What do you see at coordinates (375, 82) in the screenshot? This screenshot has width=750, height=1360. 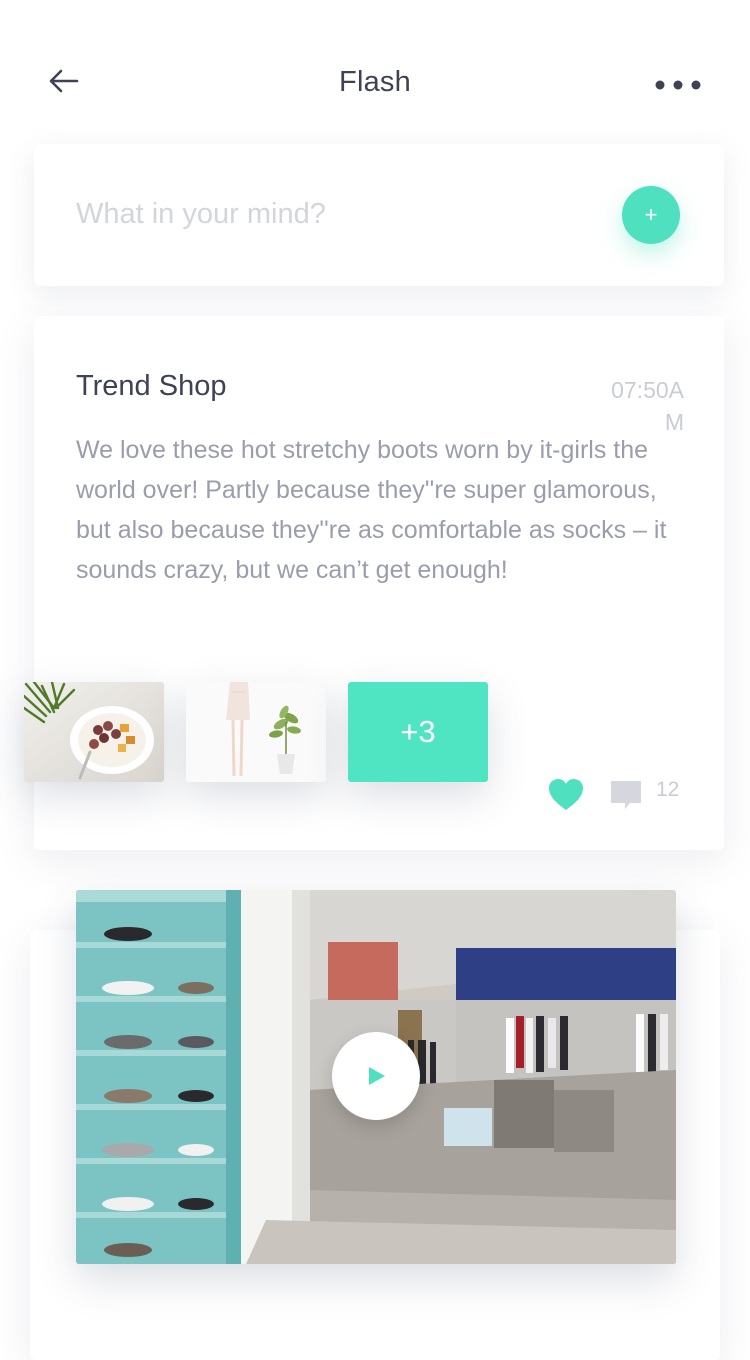 I see `page-title: Flash` at bounding box center [375, 82].